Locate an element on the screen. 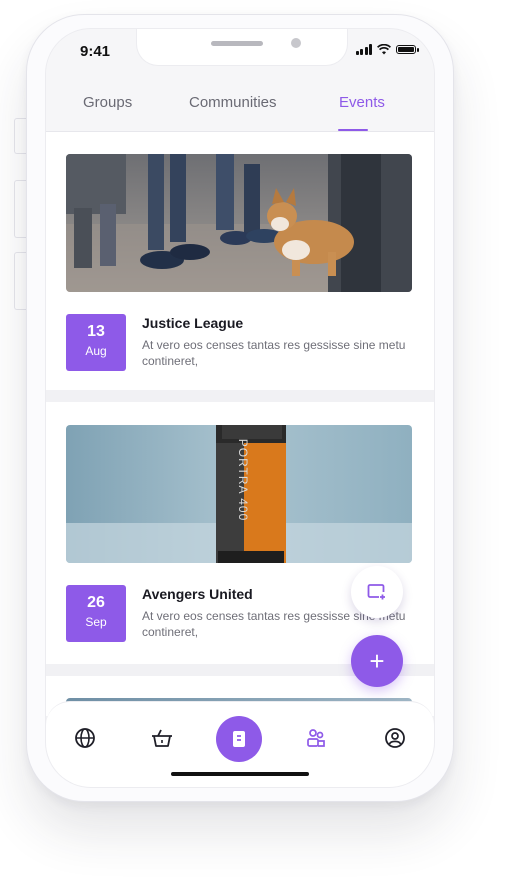  event-title: Justice League is located at coordinates (192, 323).